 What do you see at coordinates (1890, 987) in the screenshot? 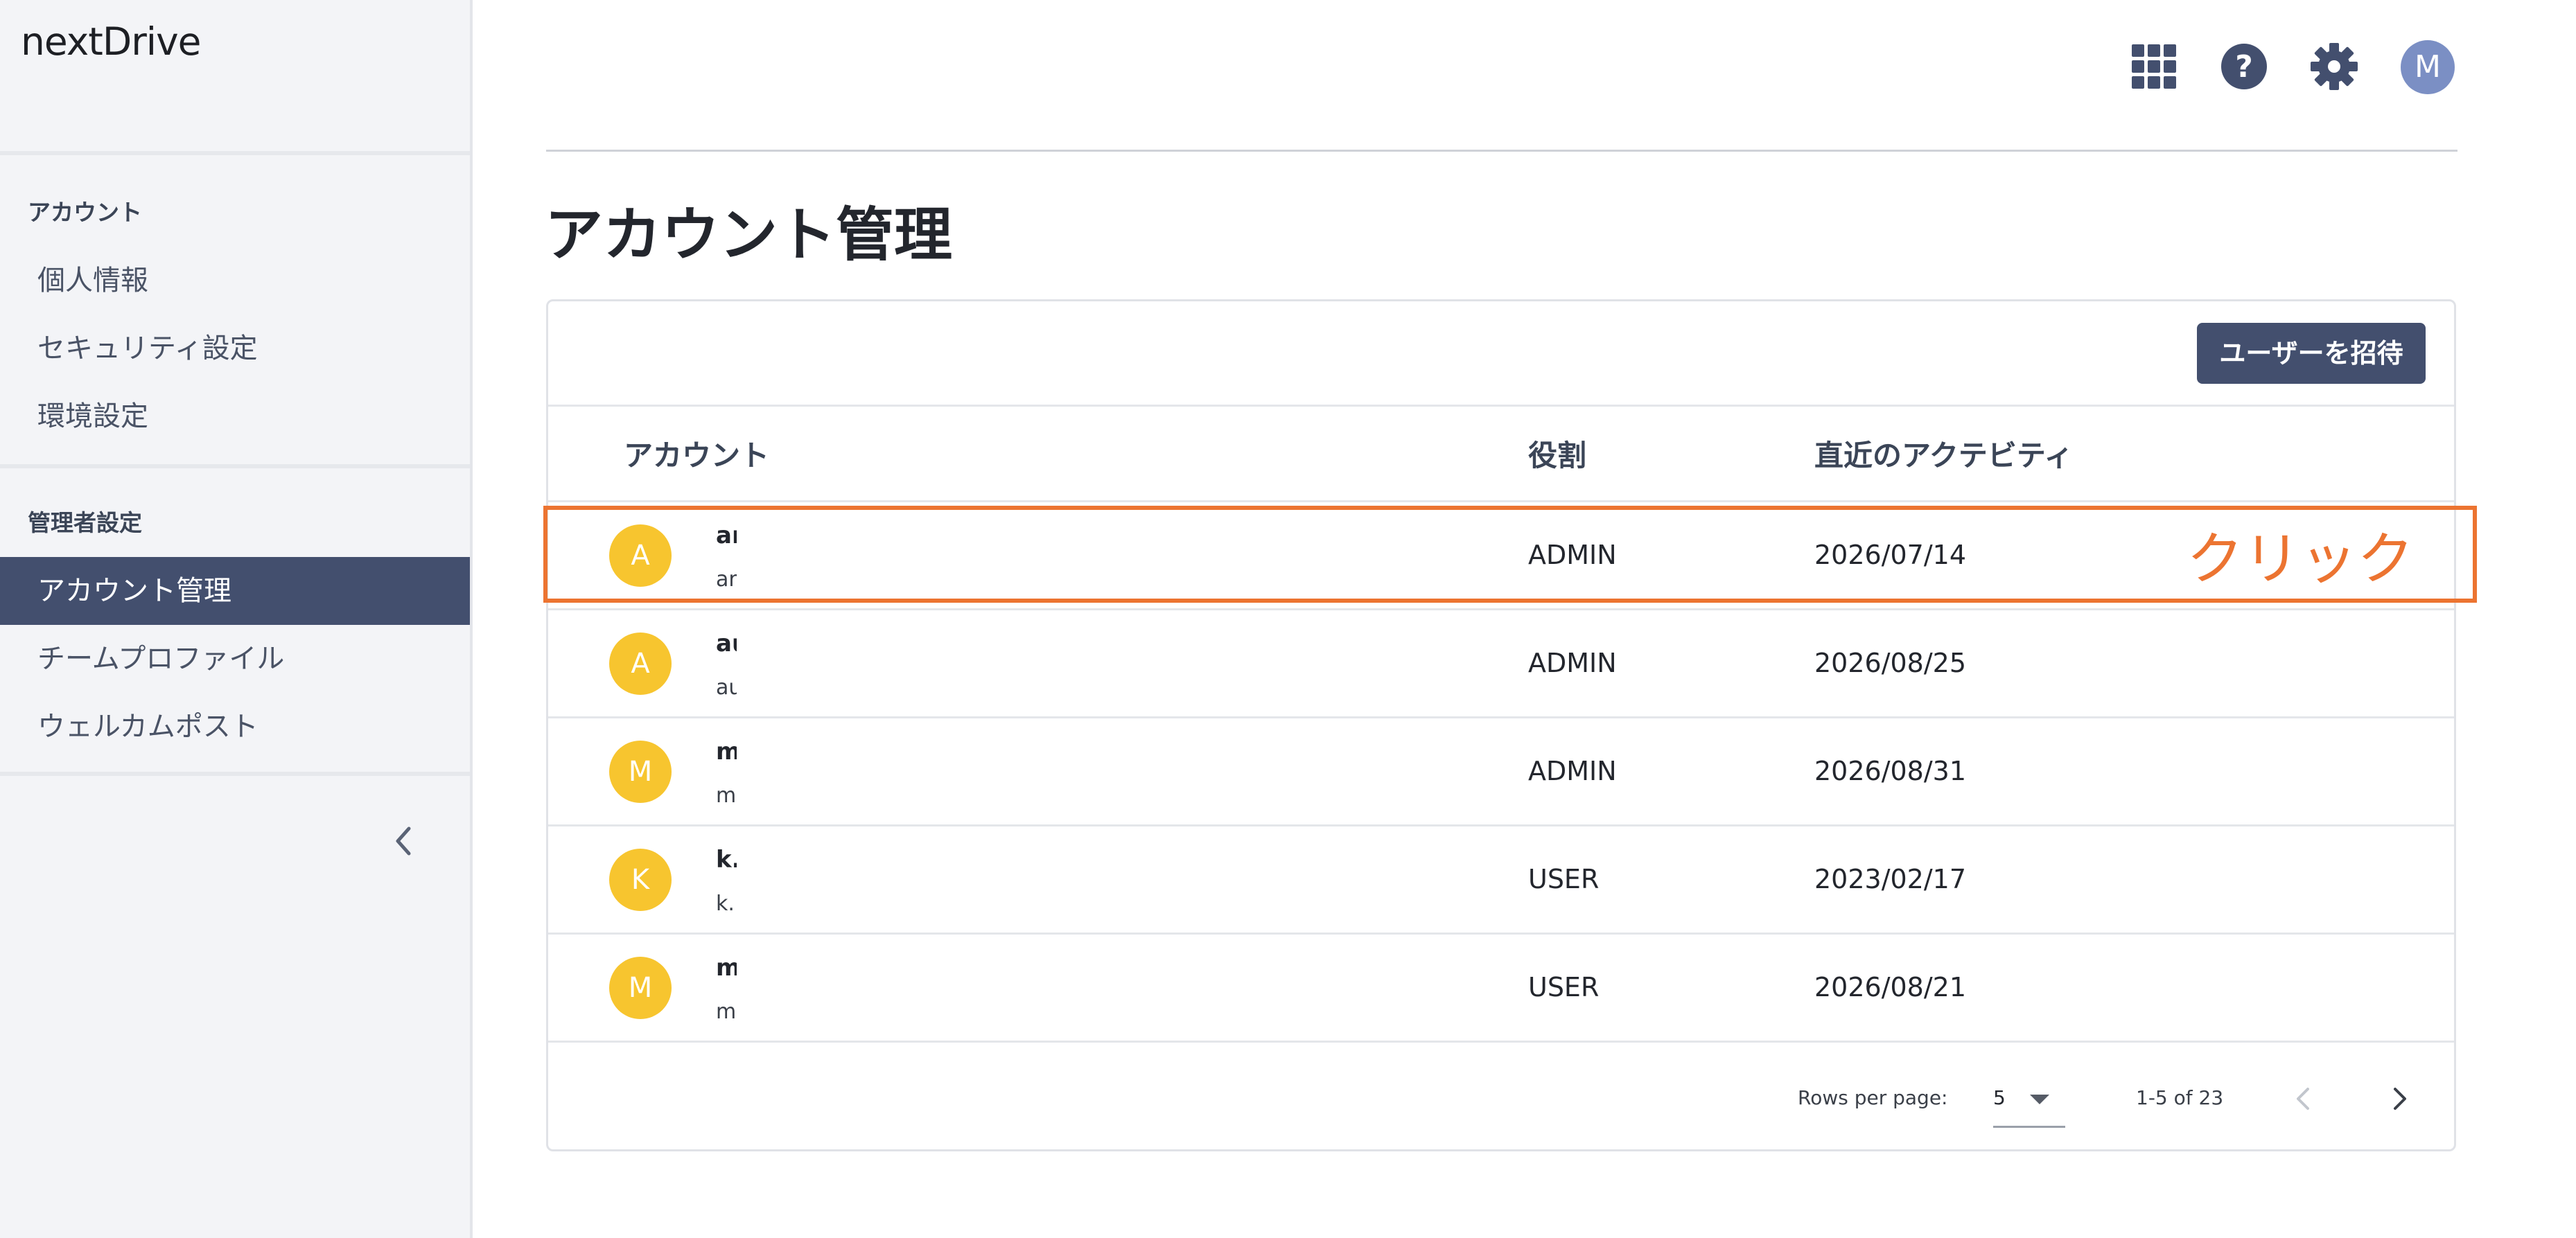
I see `row-last-activity: 2026/08/21` at bounding box center [1890, 987].